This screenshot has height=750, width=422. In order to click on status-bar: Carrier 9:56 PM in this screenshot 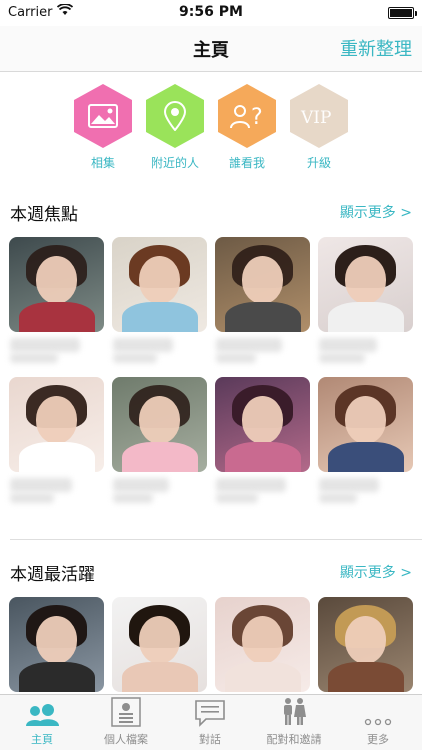, I will do `click(211, 13)`.